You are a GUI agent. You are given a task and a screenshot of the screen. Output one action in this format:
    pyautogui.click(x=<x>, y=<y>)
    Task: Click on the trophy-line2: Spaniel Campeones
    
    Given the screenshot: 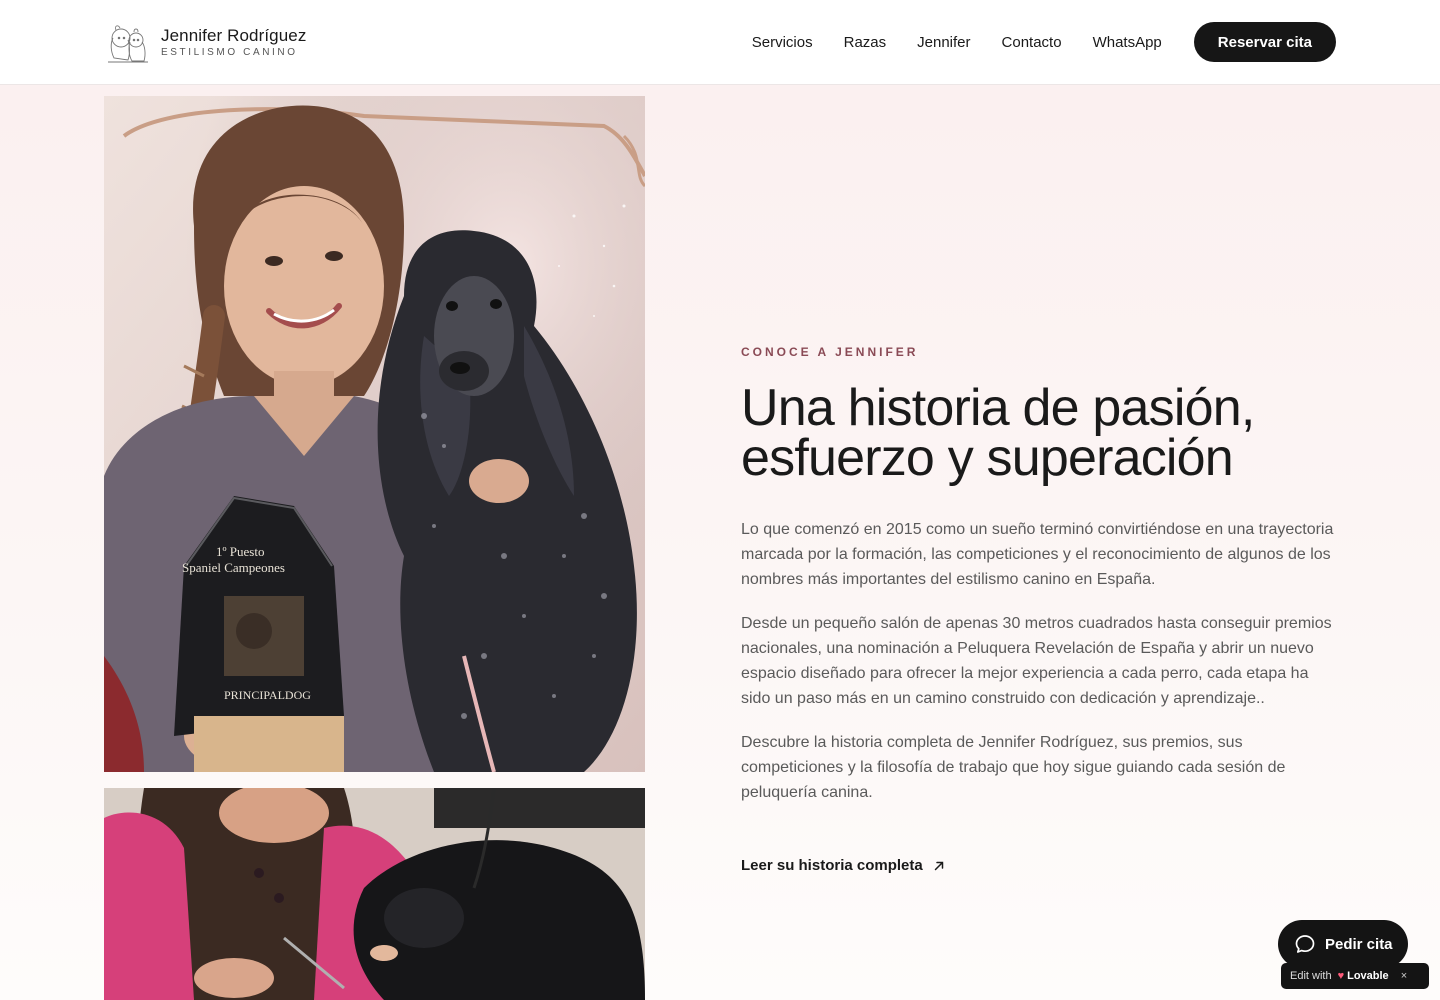 What is the action you would take?
    pyautogui.click(x=233, y=567)
    